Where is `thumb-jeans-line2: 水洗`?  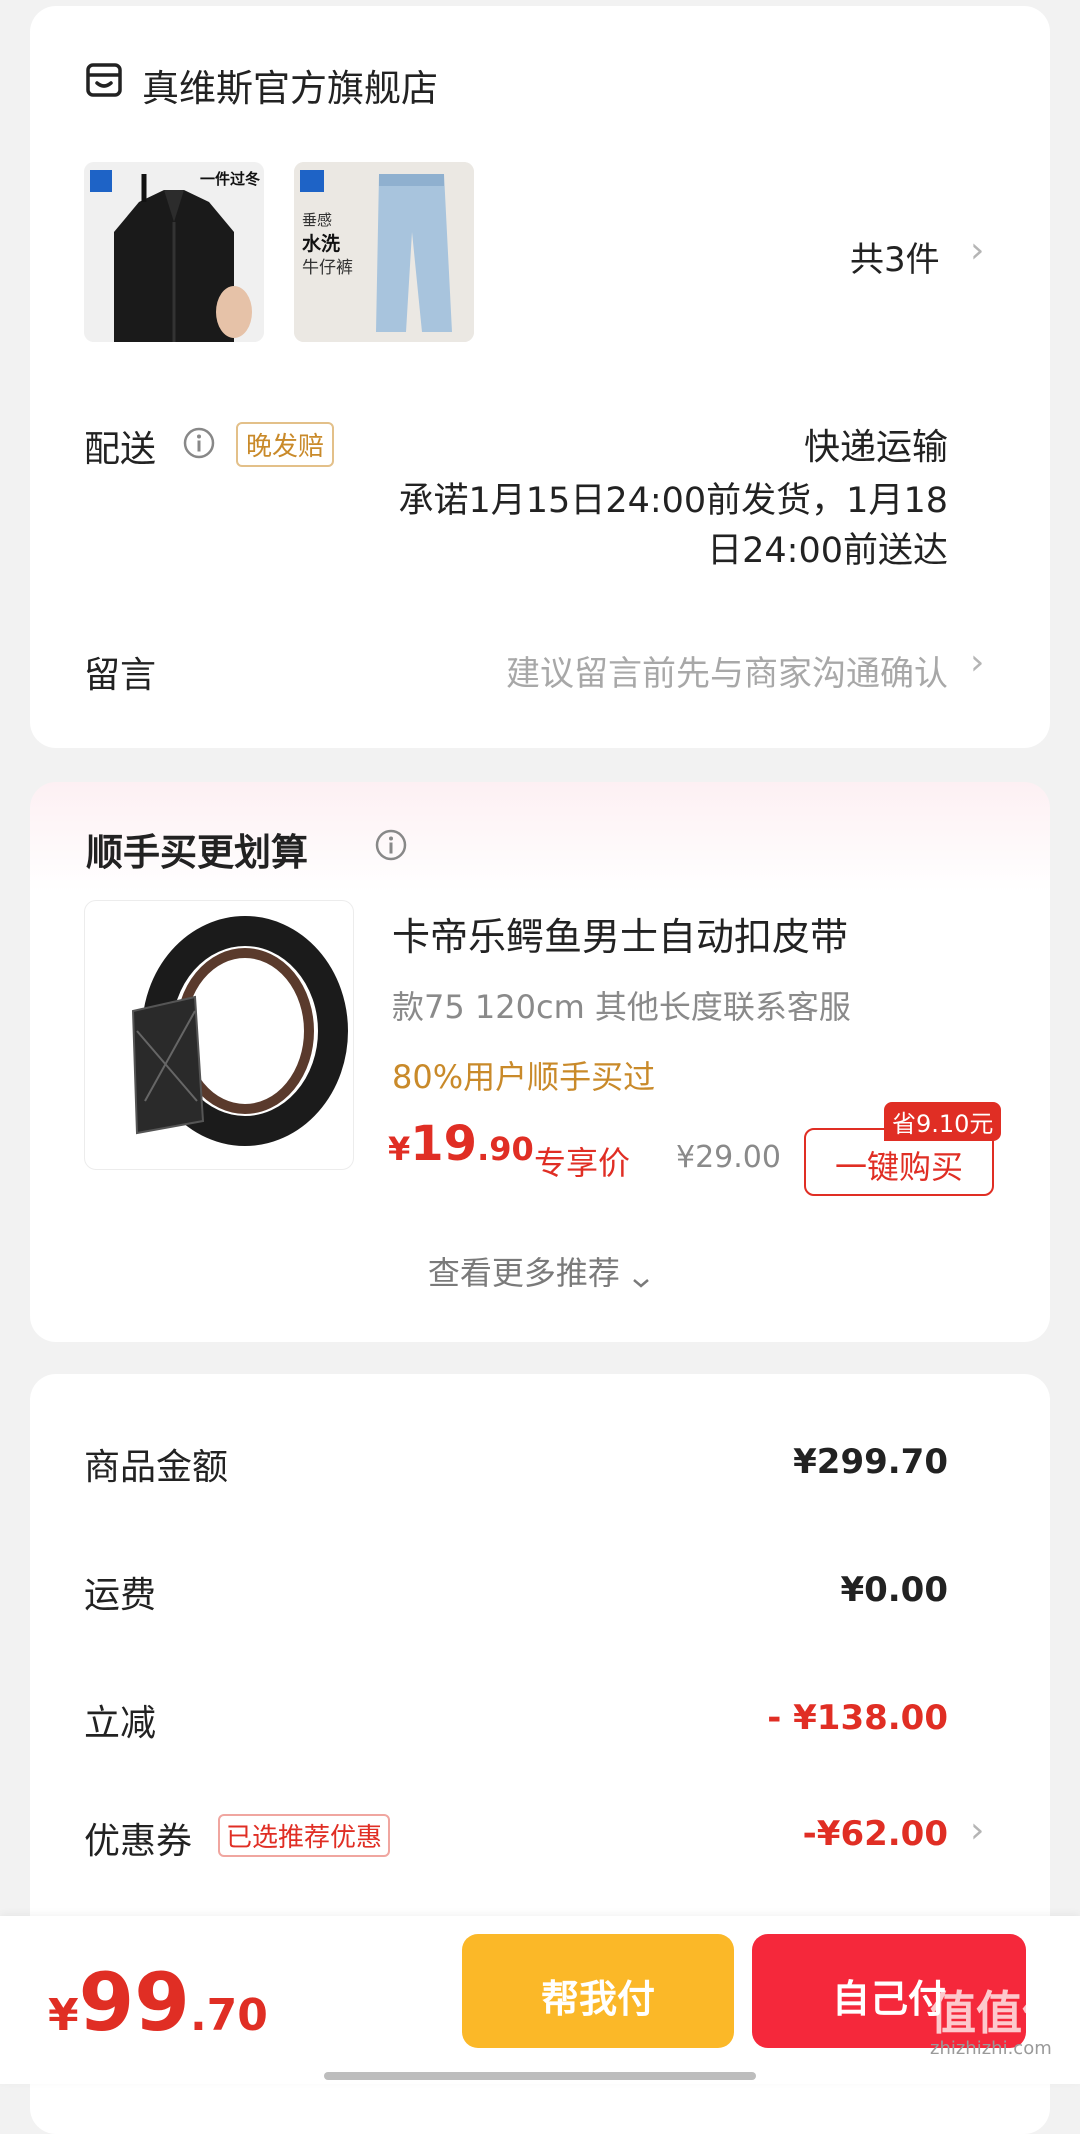 thumb-jeans-line2: 水洗 is located at coordinates (321, 244).